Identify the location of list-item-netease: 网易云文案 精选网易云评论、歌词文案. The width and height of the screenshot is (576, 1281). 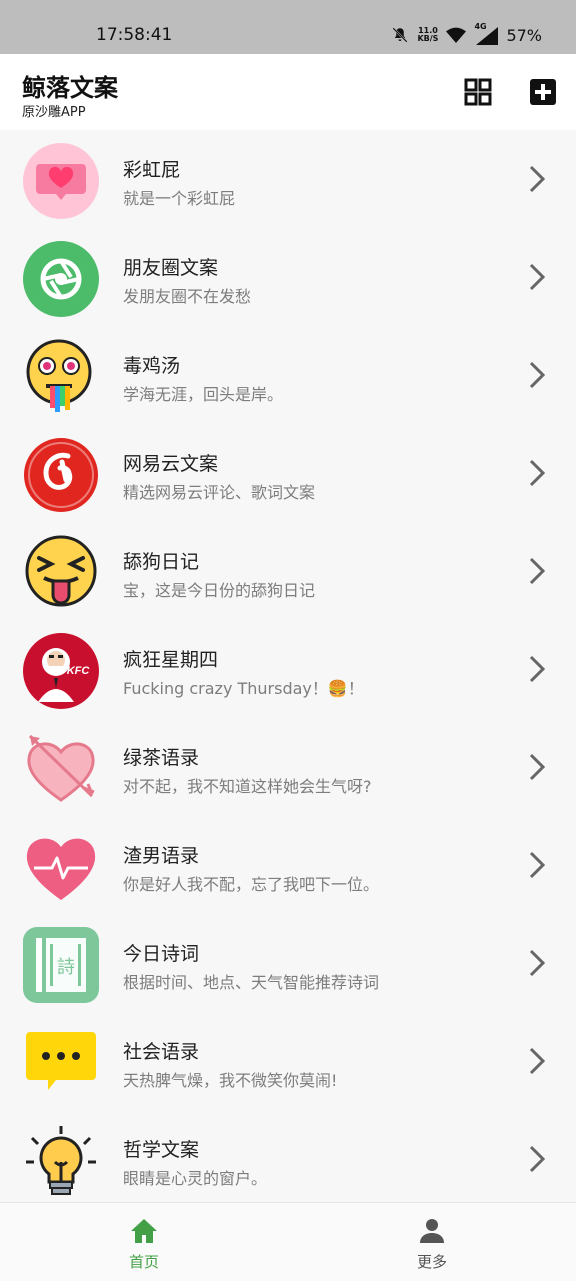
(288, 473).